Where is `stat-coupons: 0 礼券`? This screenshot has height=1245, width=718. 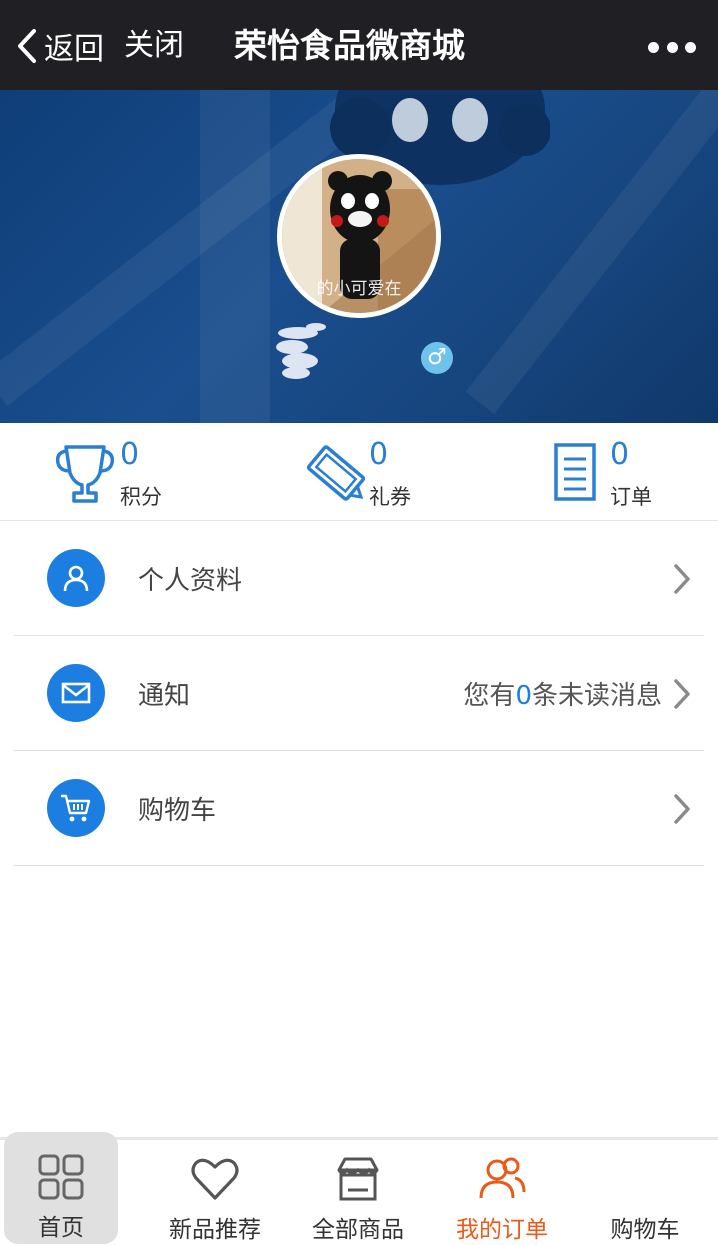
stat-coupons: 0 礼券 is located at coordinates (390, 473).